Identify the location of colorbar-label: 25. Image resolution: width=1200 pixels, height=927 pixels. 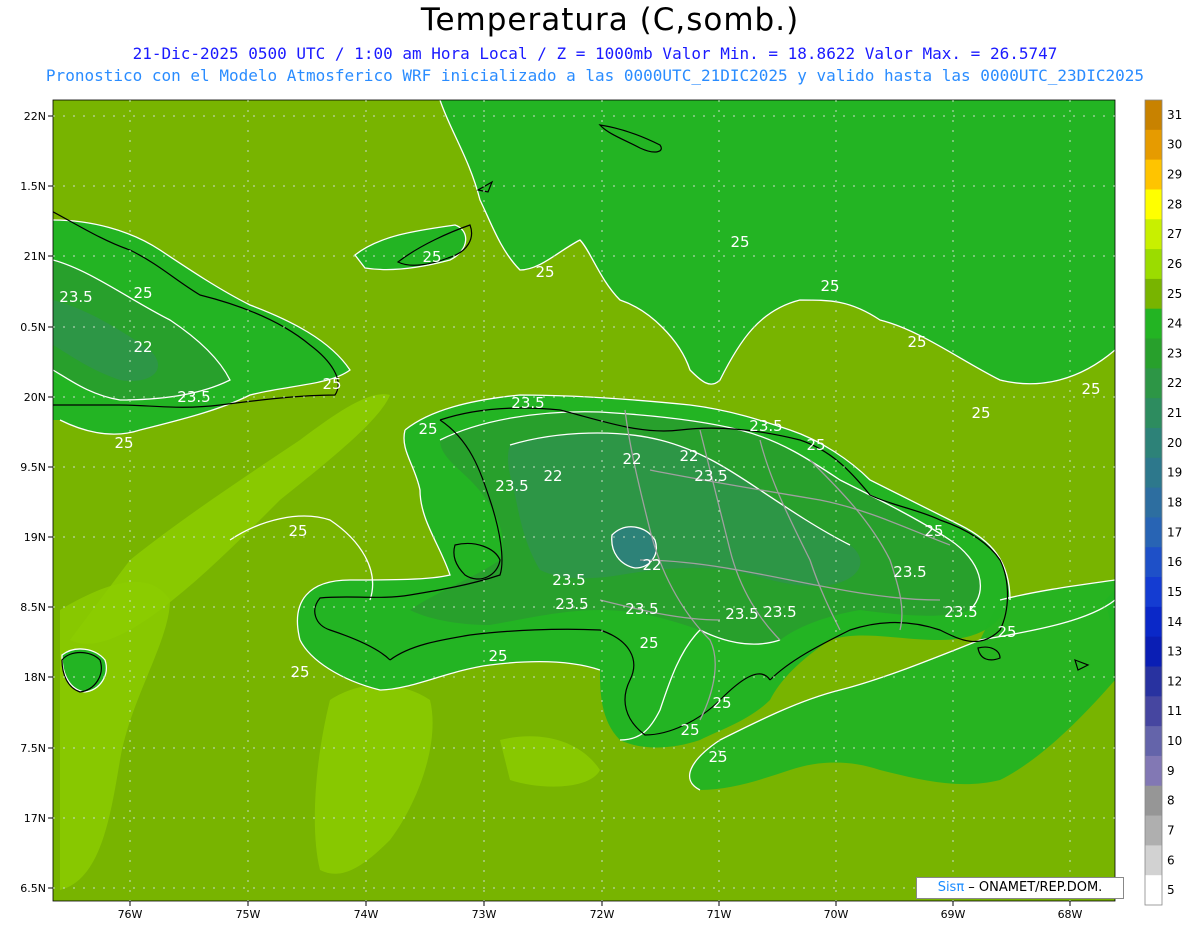
(1174, 294).